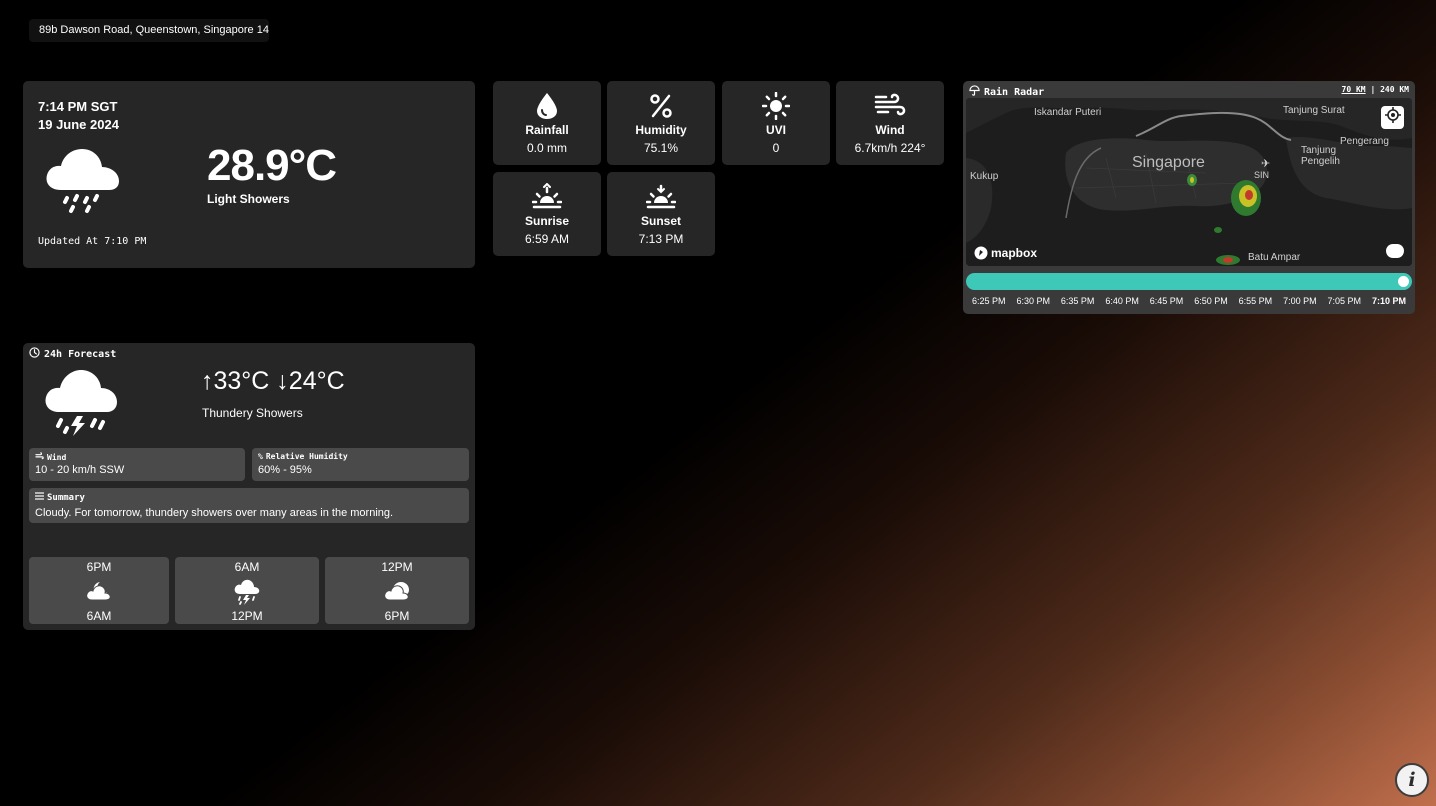  I want to click on time-tick: 7:00 PM, so click(1300, 301).